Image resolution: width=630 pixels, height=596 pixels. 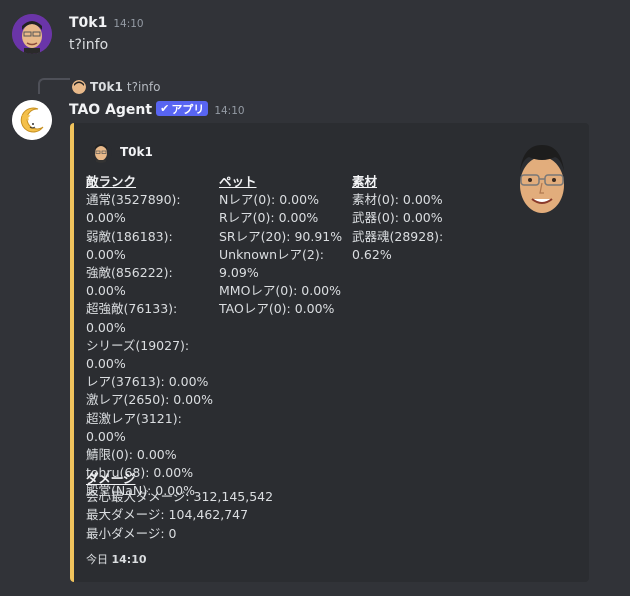 I want to click on field-title: 敵ランク, so click(x=111, y=181).